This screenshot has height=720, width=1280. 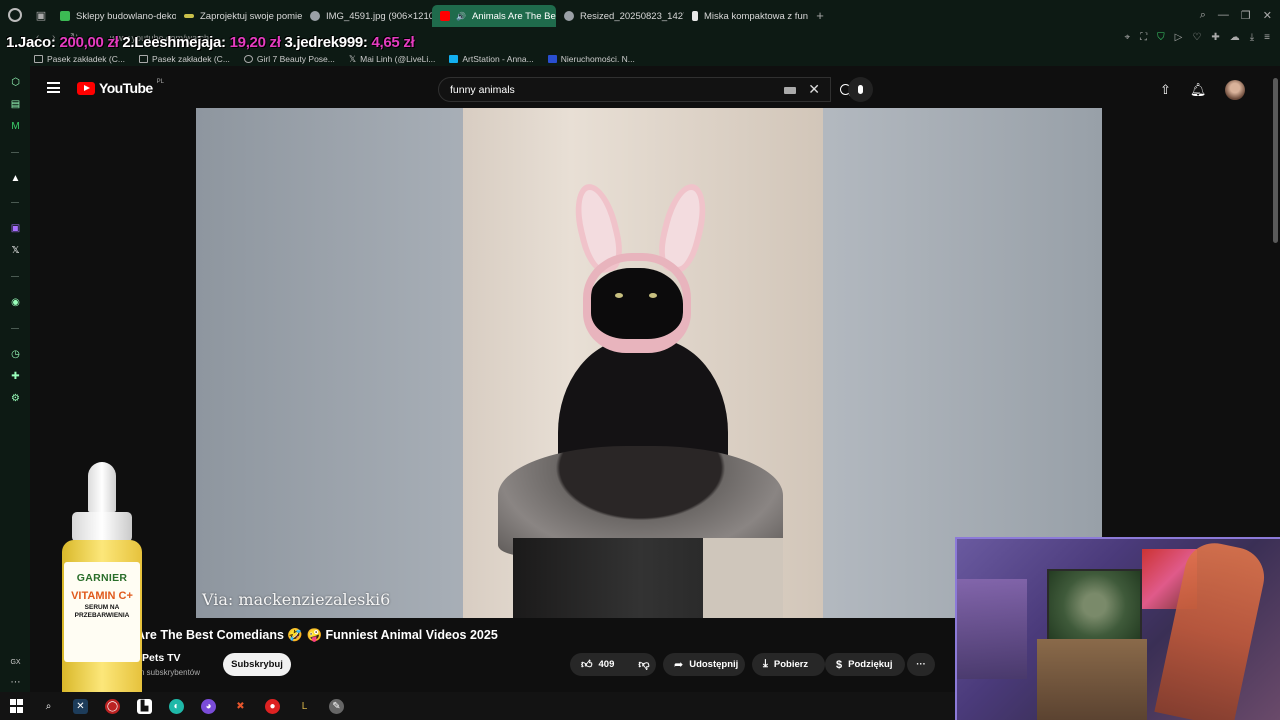 I want to click on tab-0: Sklepy budowlano-dekora, so click(x=114, y=16).